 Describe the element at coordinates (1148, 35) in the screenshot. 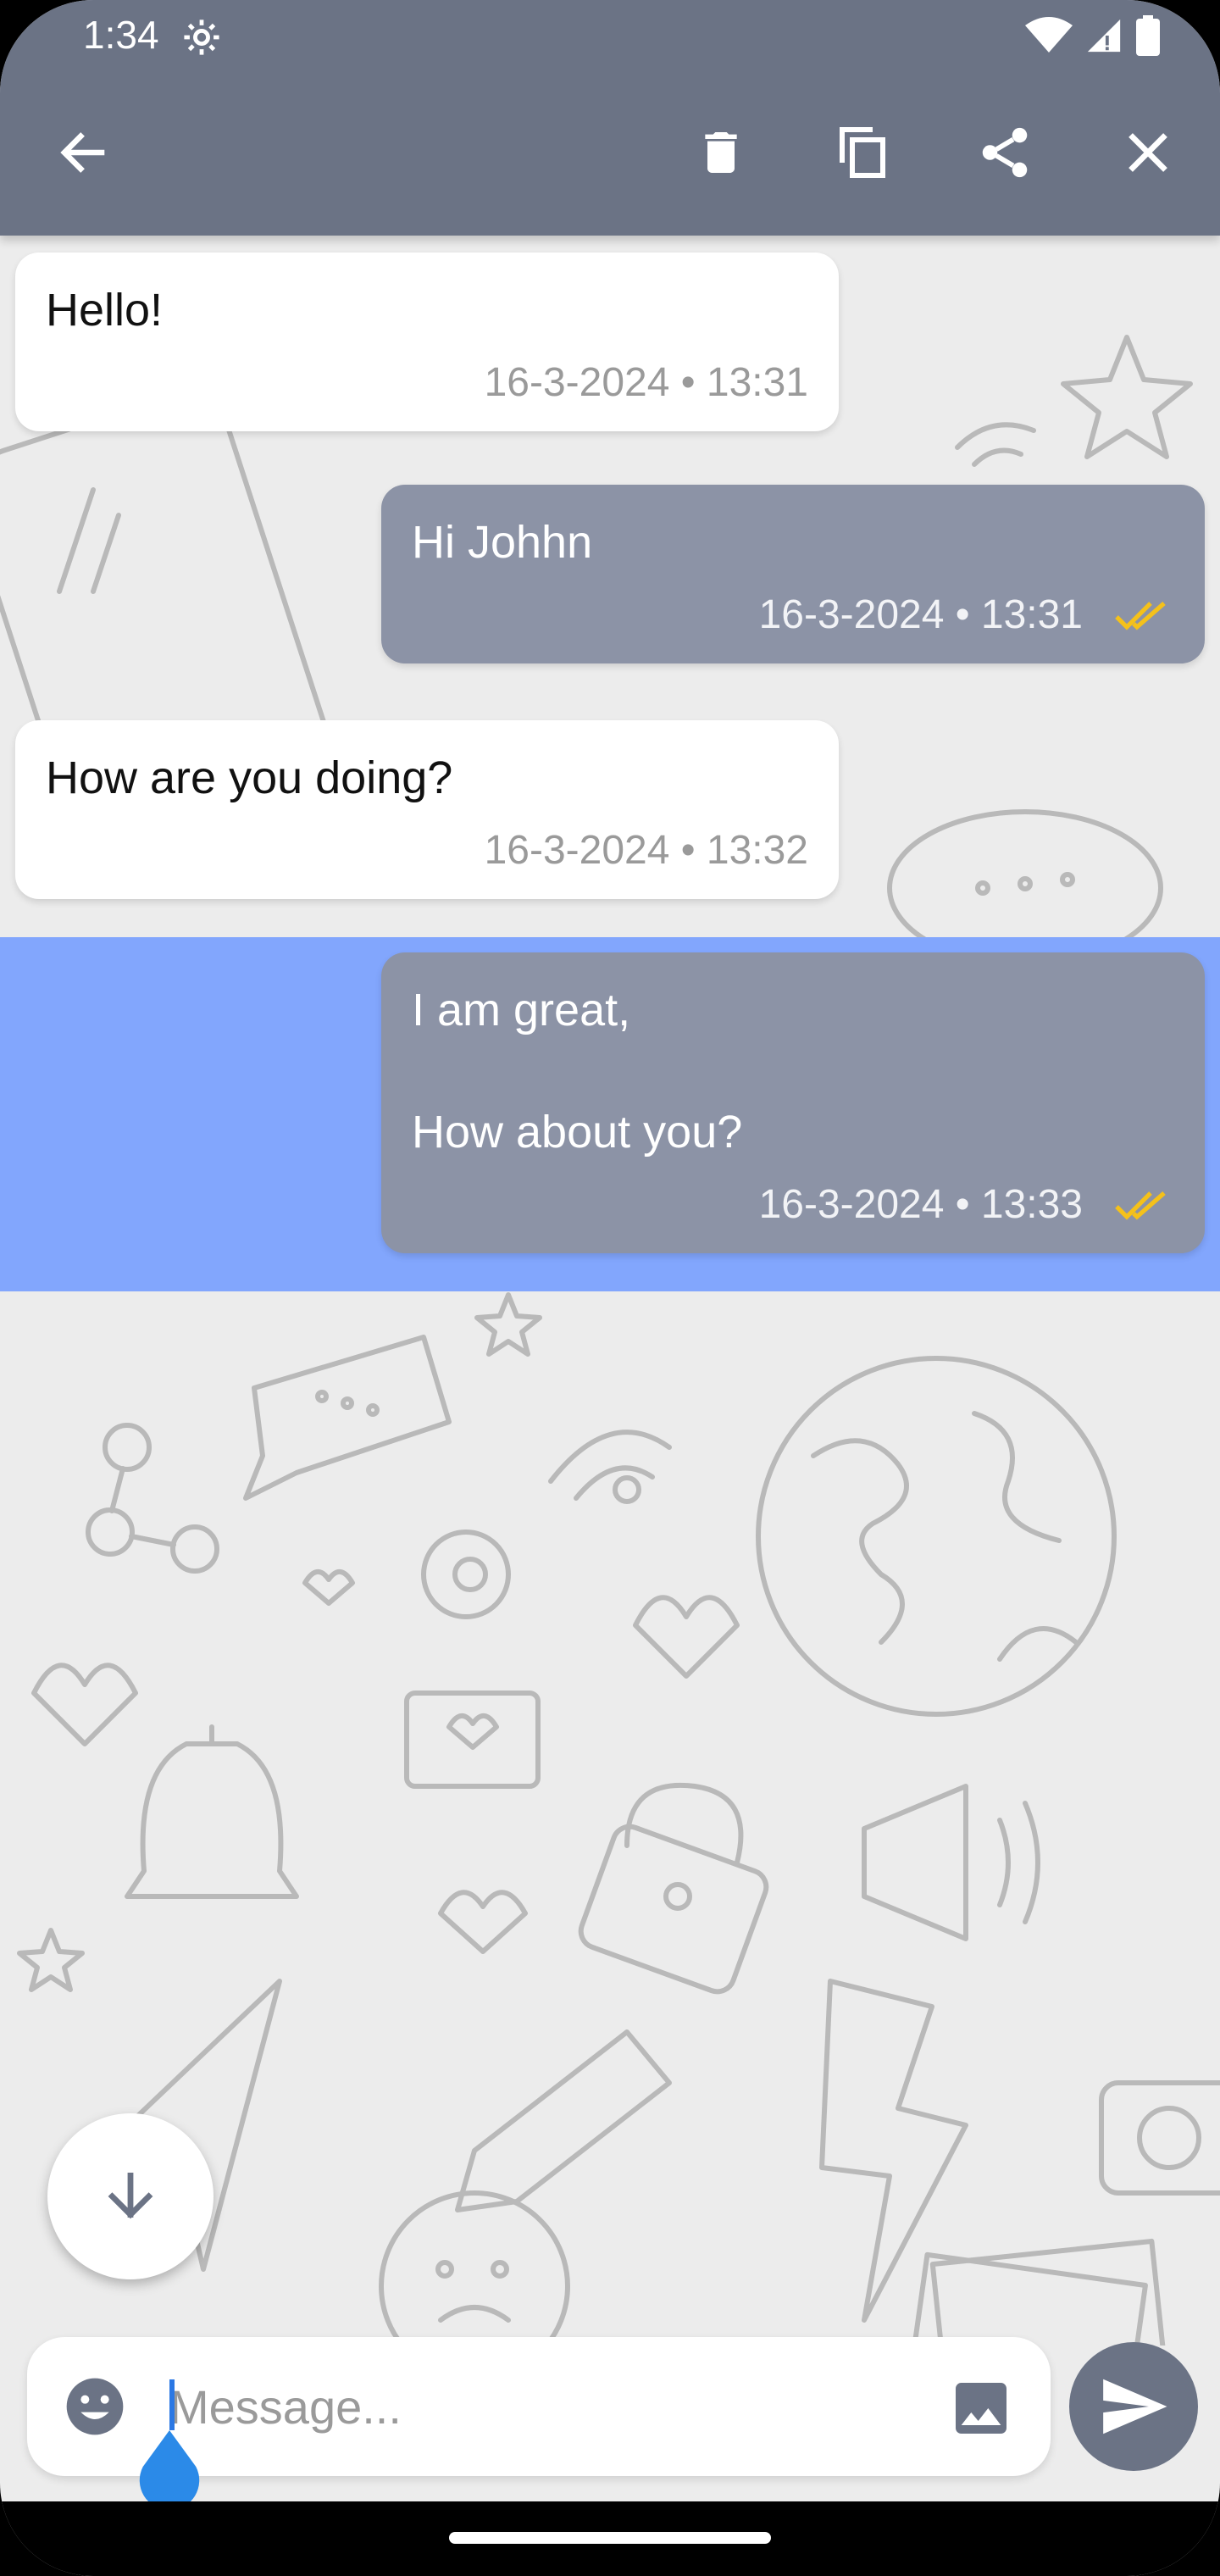

I see `battery-icon` at that location.